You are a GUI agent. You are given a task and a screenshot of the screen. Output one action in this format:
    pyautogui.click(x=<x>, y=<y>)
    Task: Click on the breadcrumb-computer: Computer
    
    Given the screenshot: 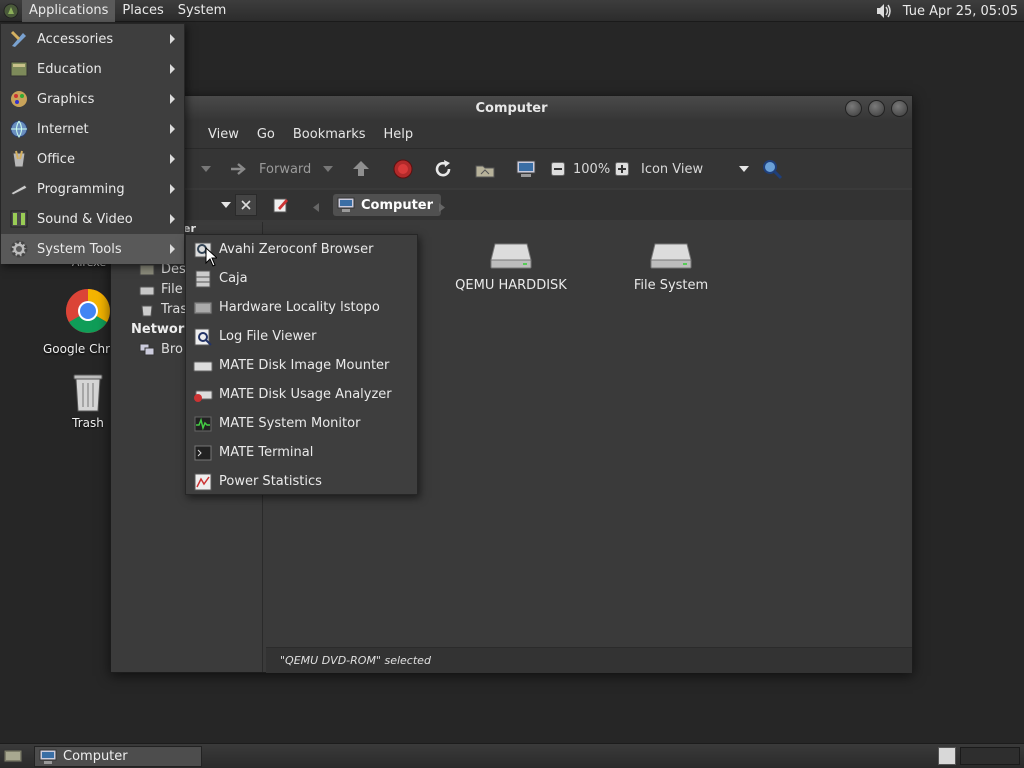 What is the action you would take?
    pyautogui.click(x=387, y=205)
    